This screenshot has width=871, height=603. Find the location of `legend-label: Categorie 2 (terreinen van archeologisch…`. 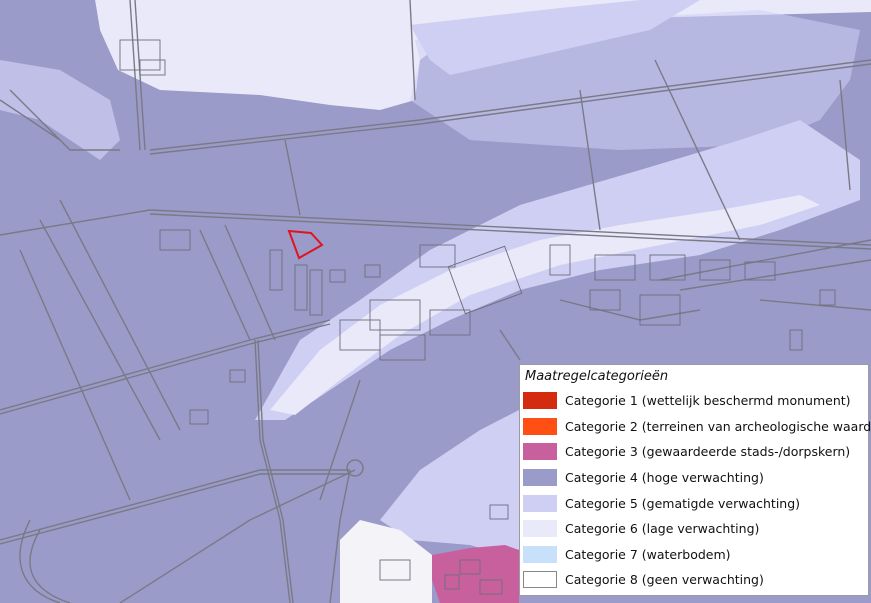

legend-label: Categorie 2 (terreinen van archeologisch… is located at coordinates (718, 426).